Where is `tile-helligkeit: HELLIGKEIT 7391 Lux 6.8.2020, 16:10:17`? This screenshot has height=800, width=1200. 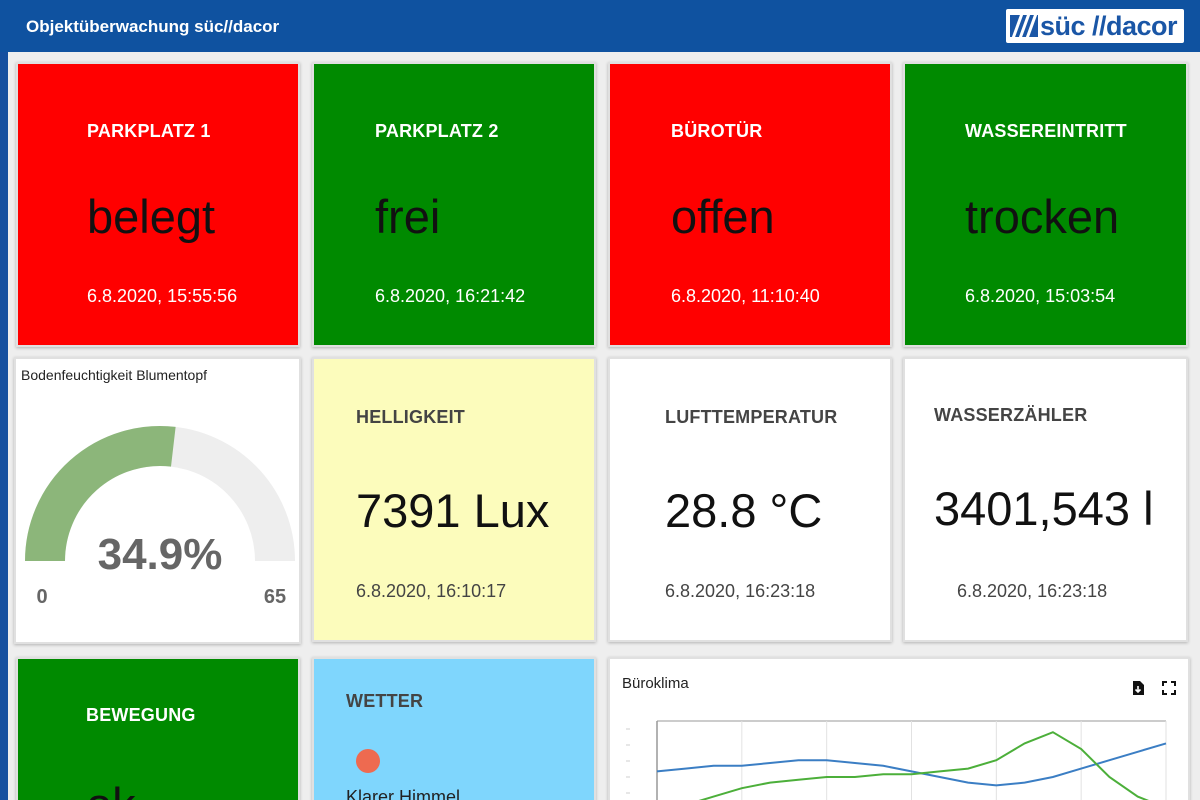
tile-helligkeit: HELLIGKEIT 7391 Lux 6.8.2020, 16:10:17 is located at coordinates (454, 499).